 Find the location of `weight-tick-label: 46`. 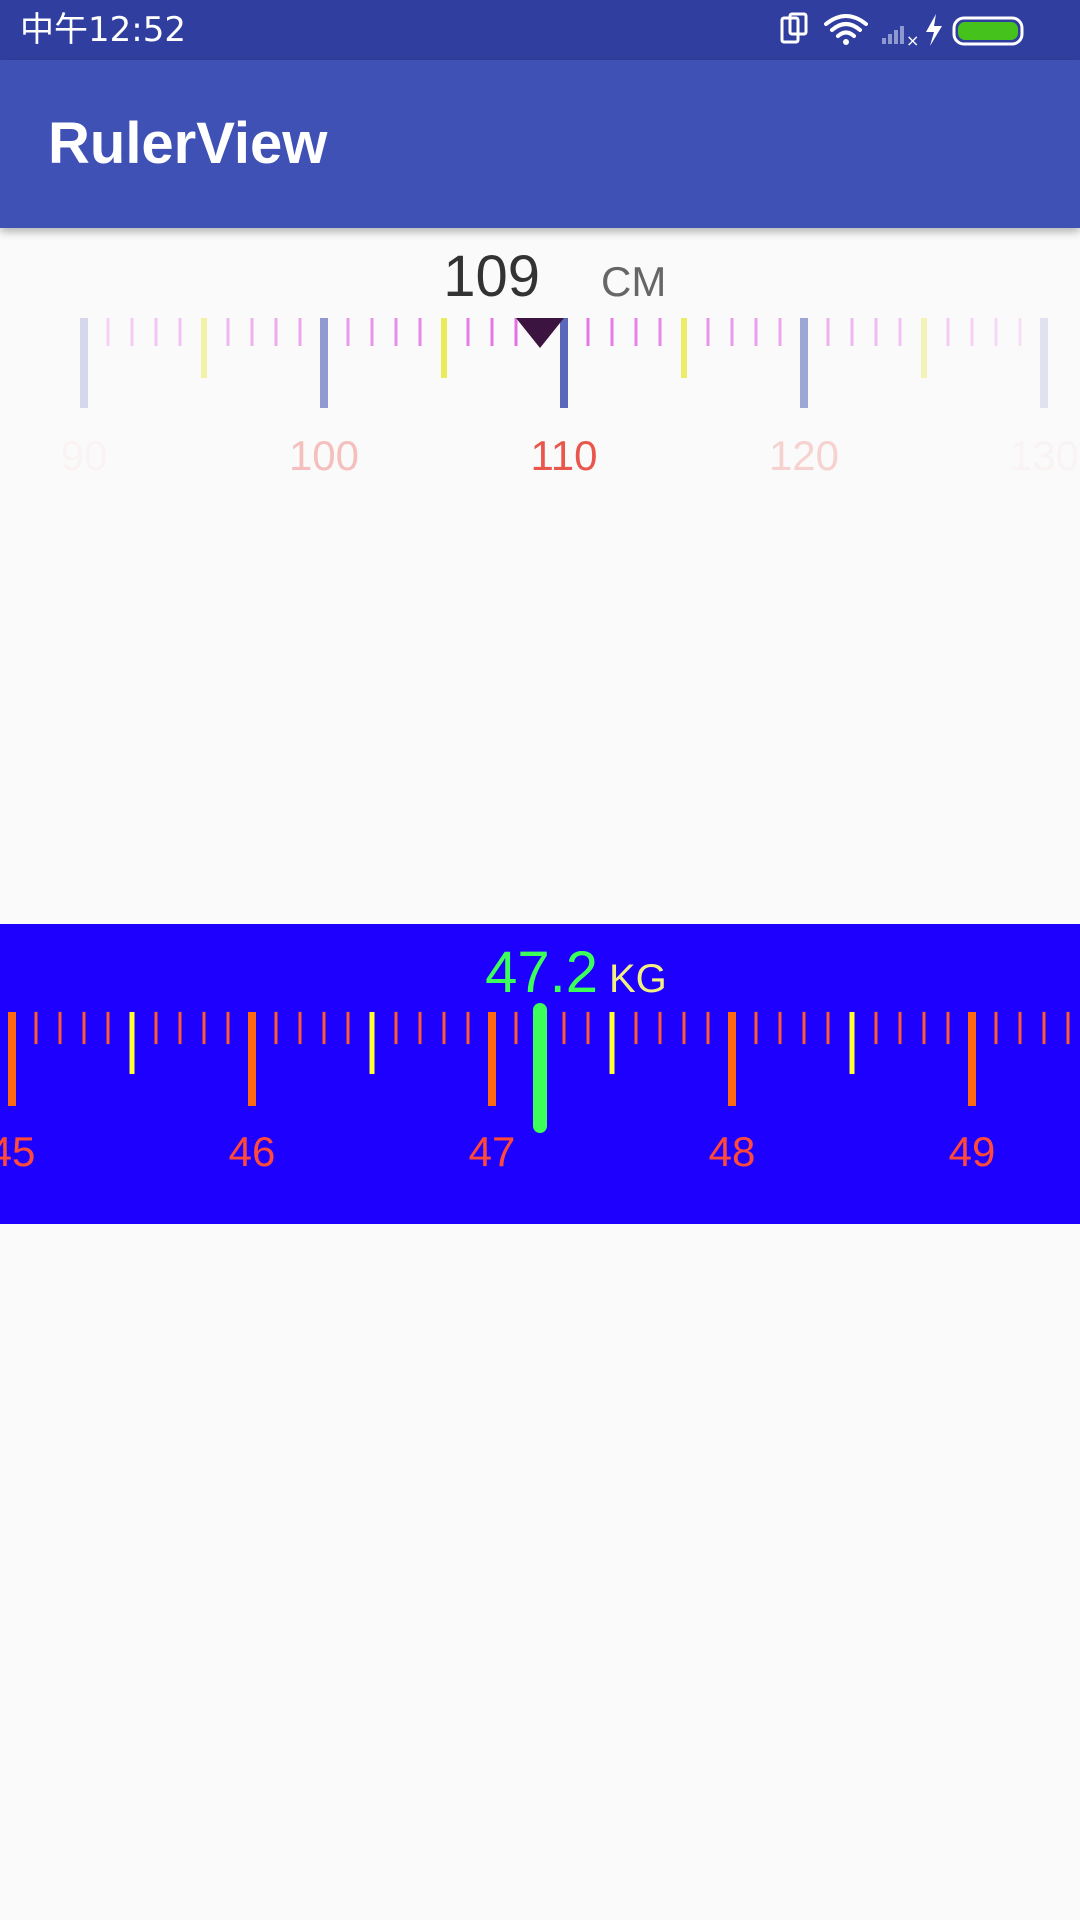

weight-tick-label: 46 is located at coordinates (252, 1151).